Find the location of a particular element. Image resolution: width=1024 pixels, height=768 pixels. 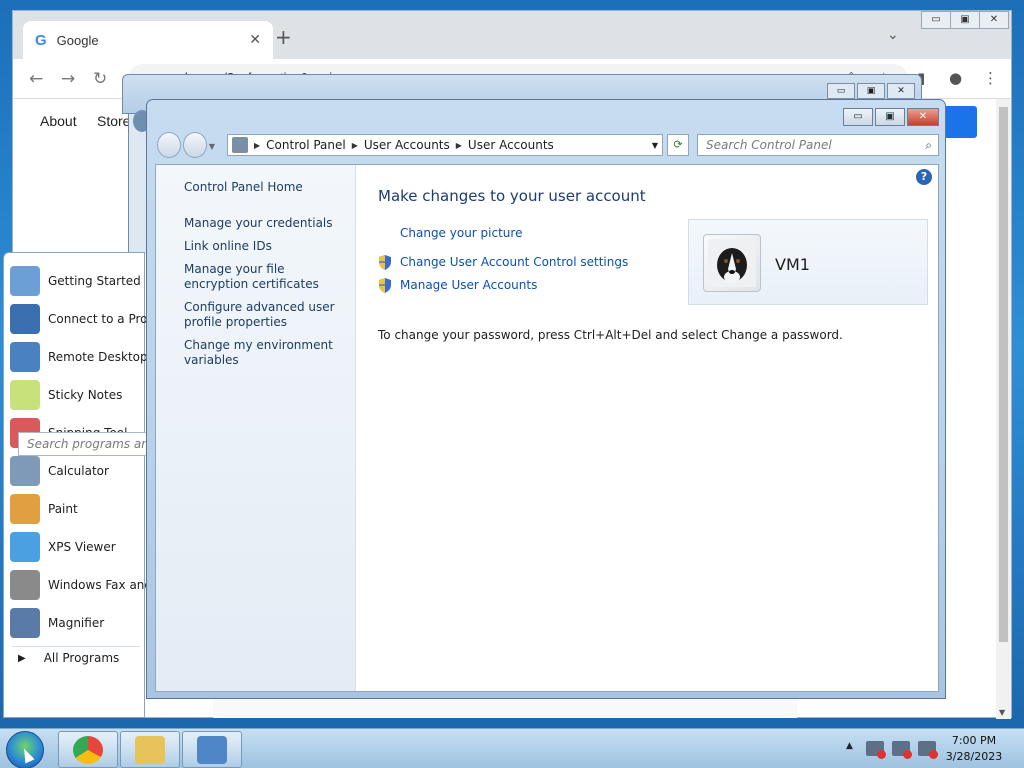

about-link: About is located at coordinates (58, 121).